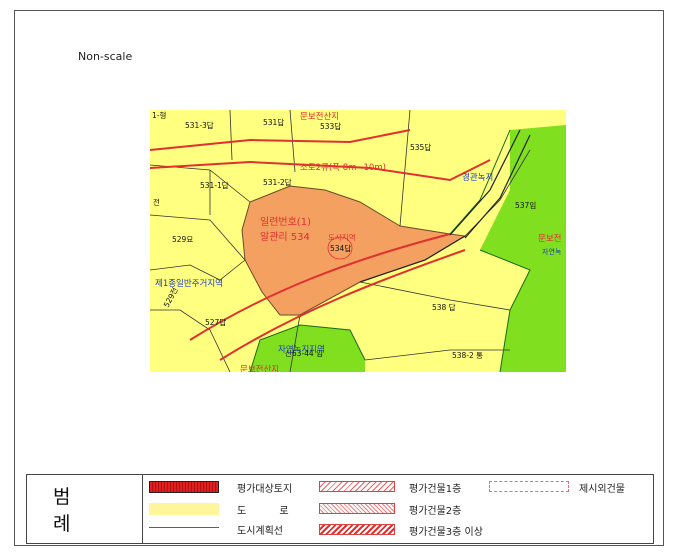 The width and height of the screenshot is (678, 558). Describe the element at coordinates (277, 182) in the screenshot. I see `parcel-label: 531-2답` at that location.